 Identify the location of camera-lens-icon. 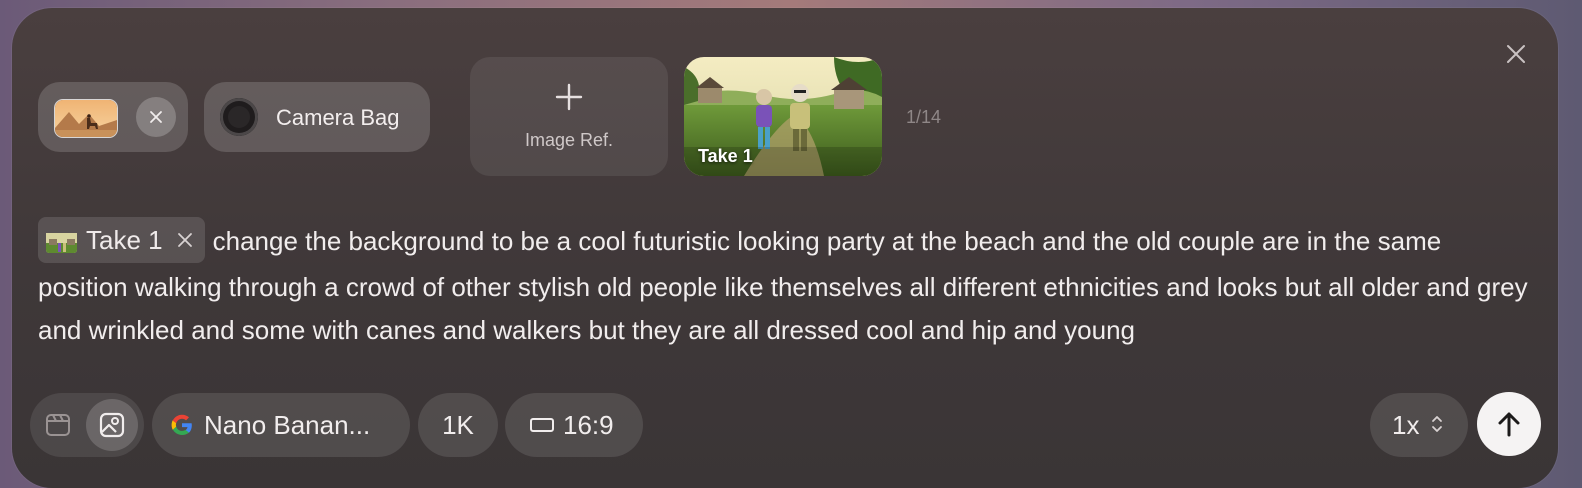
(239, 117).